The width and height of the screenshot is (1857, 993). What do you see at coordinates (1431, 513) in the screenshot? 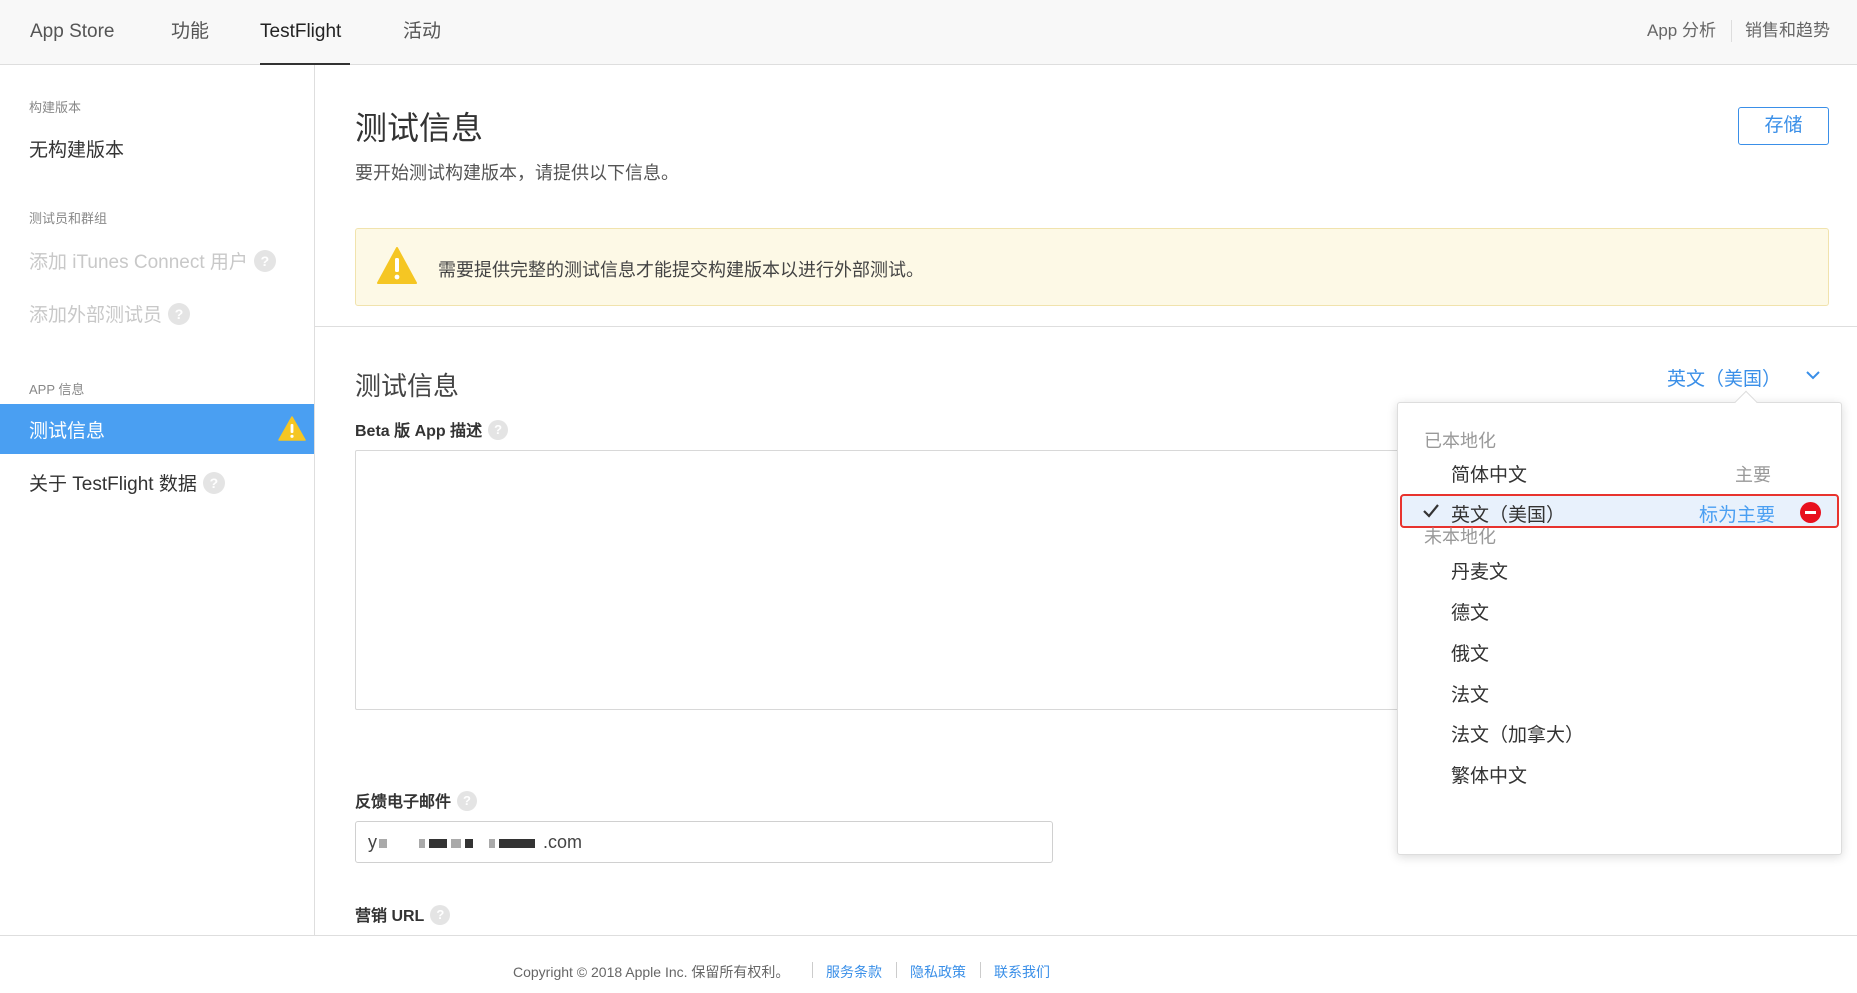
I see `checkmark-icon` at bounding box center [1431, 513].